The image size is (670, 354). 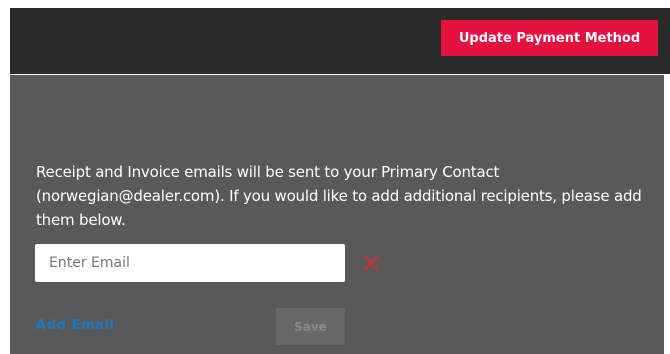 I want to click on email-input, so click(x=190, y=263).